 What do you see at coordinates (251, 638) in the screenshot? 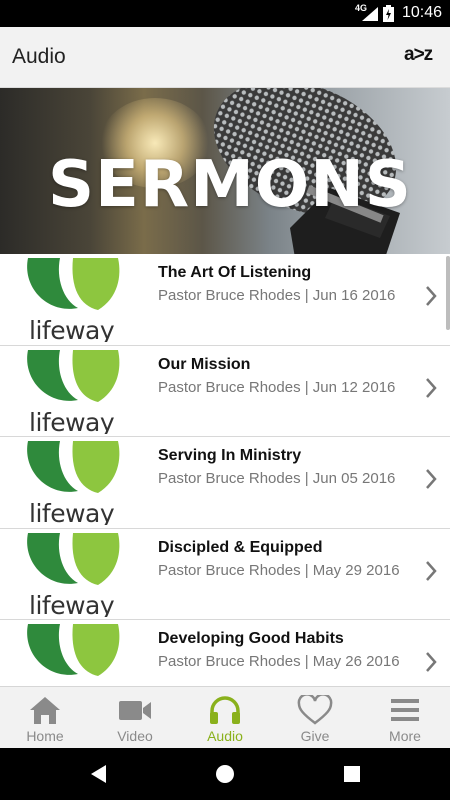
I see `sermon-title: Developing Good Habits` at bounding box center [251, 638].